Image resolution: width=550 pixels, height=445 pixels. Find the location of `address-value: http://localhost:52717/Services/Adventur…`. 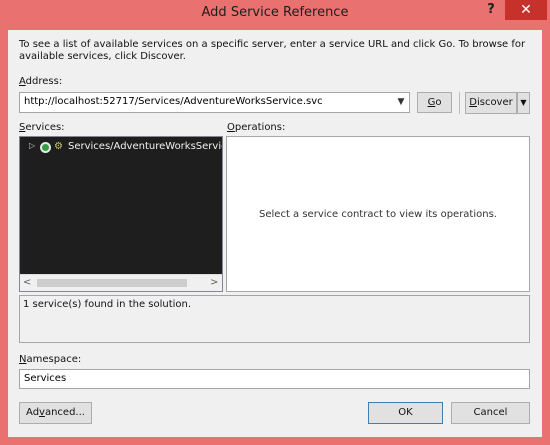

address-value: http://localhost:52717/Services/Adventur… is located at coordinates (173, 101).